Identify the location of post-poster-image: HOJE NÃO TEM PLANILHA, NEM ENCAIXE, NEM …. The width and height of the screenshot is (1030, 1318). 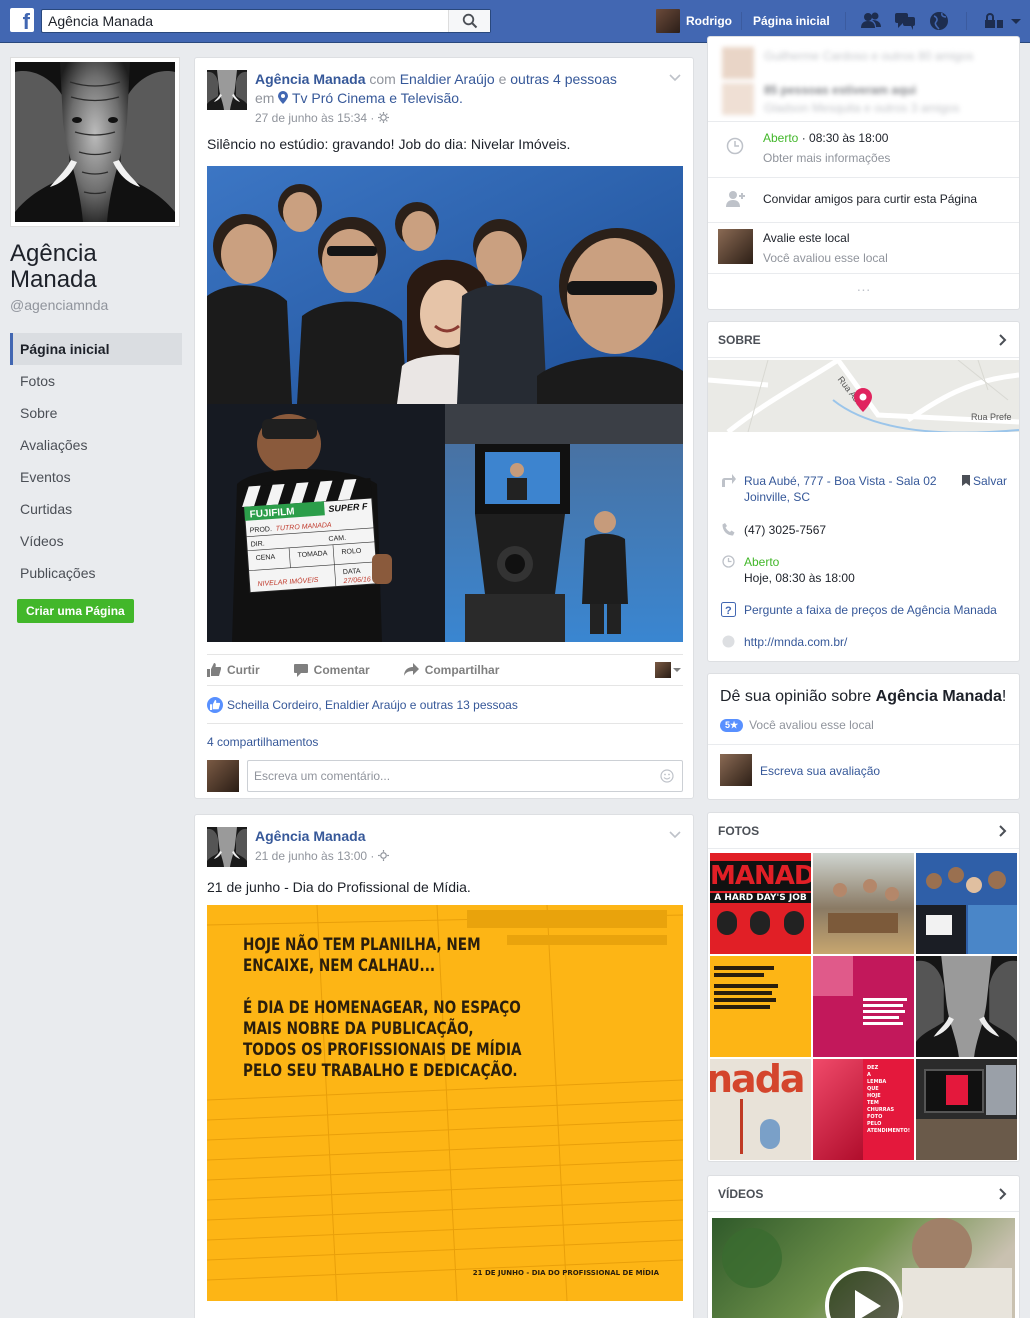
(445, 1103).